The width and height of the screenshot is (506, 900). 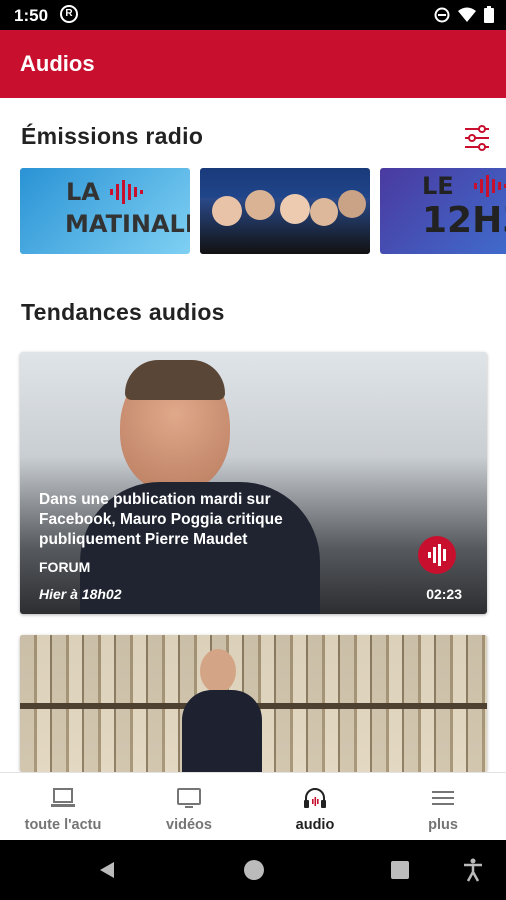 I want to click on shows-carousel: LA MATINALE LE 12H30, so click(x=263, y=211).